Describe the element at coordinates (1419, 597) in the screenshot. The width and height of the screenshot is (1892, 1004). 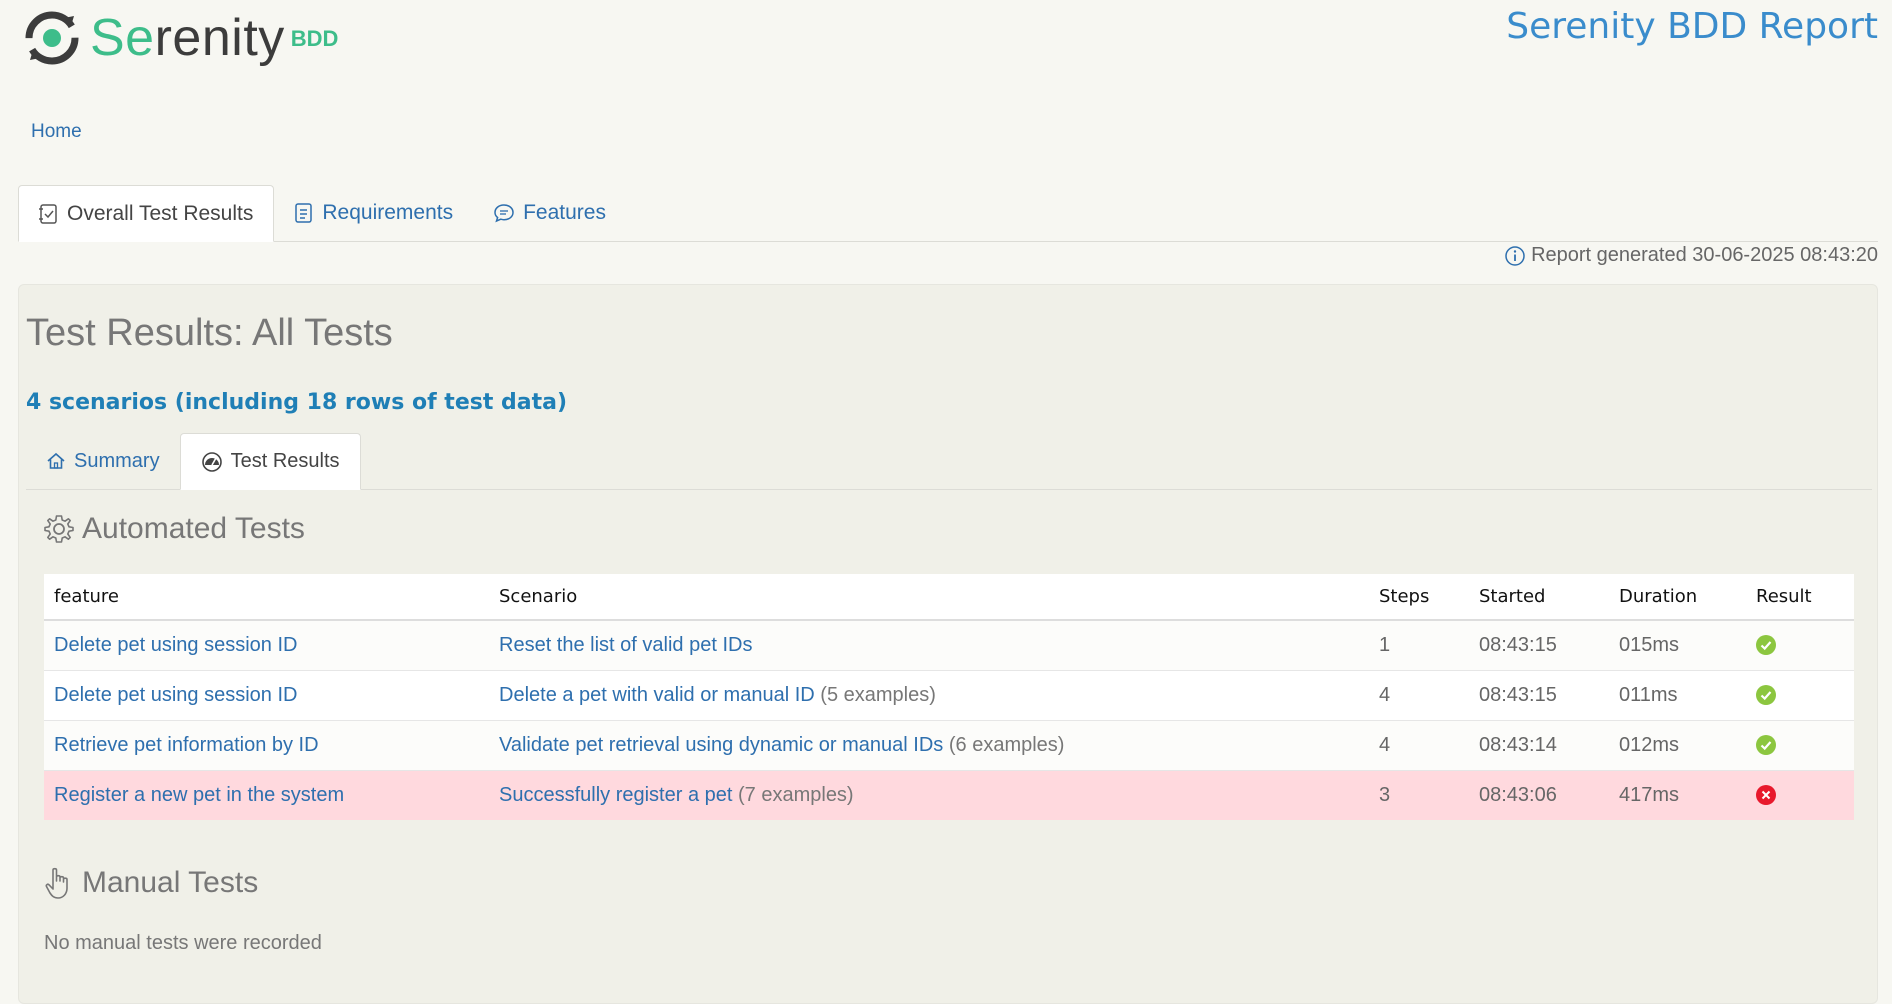
I see `column-header-steps: Steps` at that location.